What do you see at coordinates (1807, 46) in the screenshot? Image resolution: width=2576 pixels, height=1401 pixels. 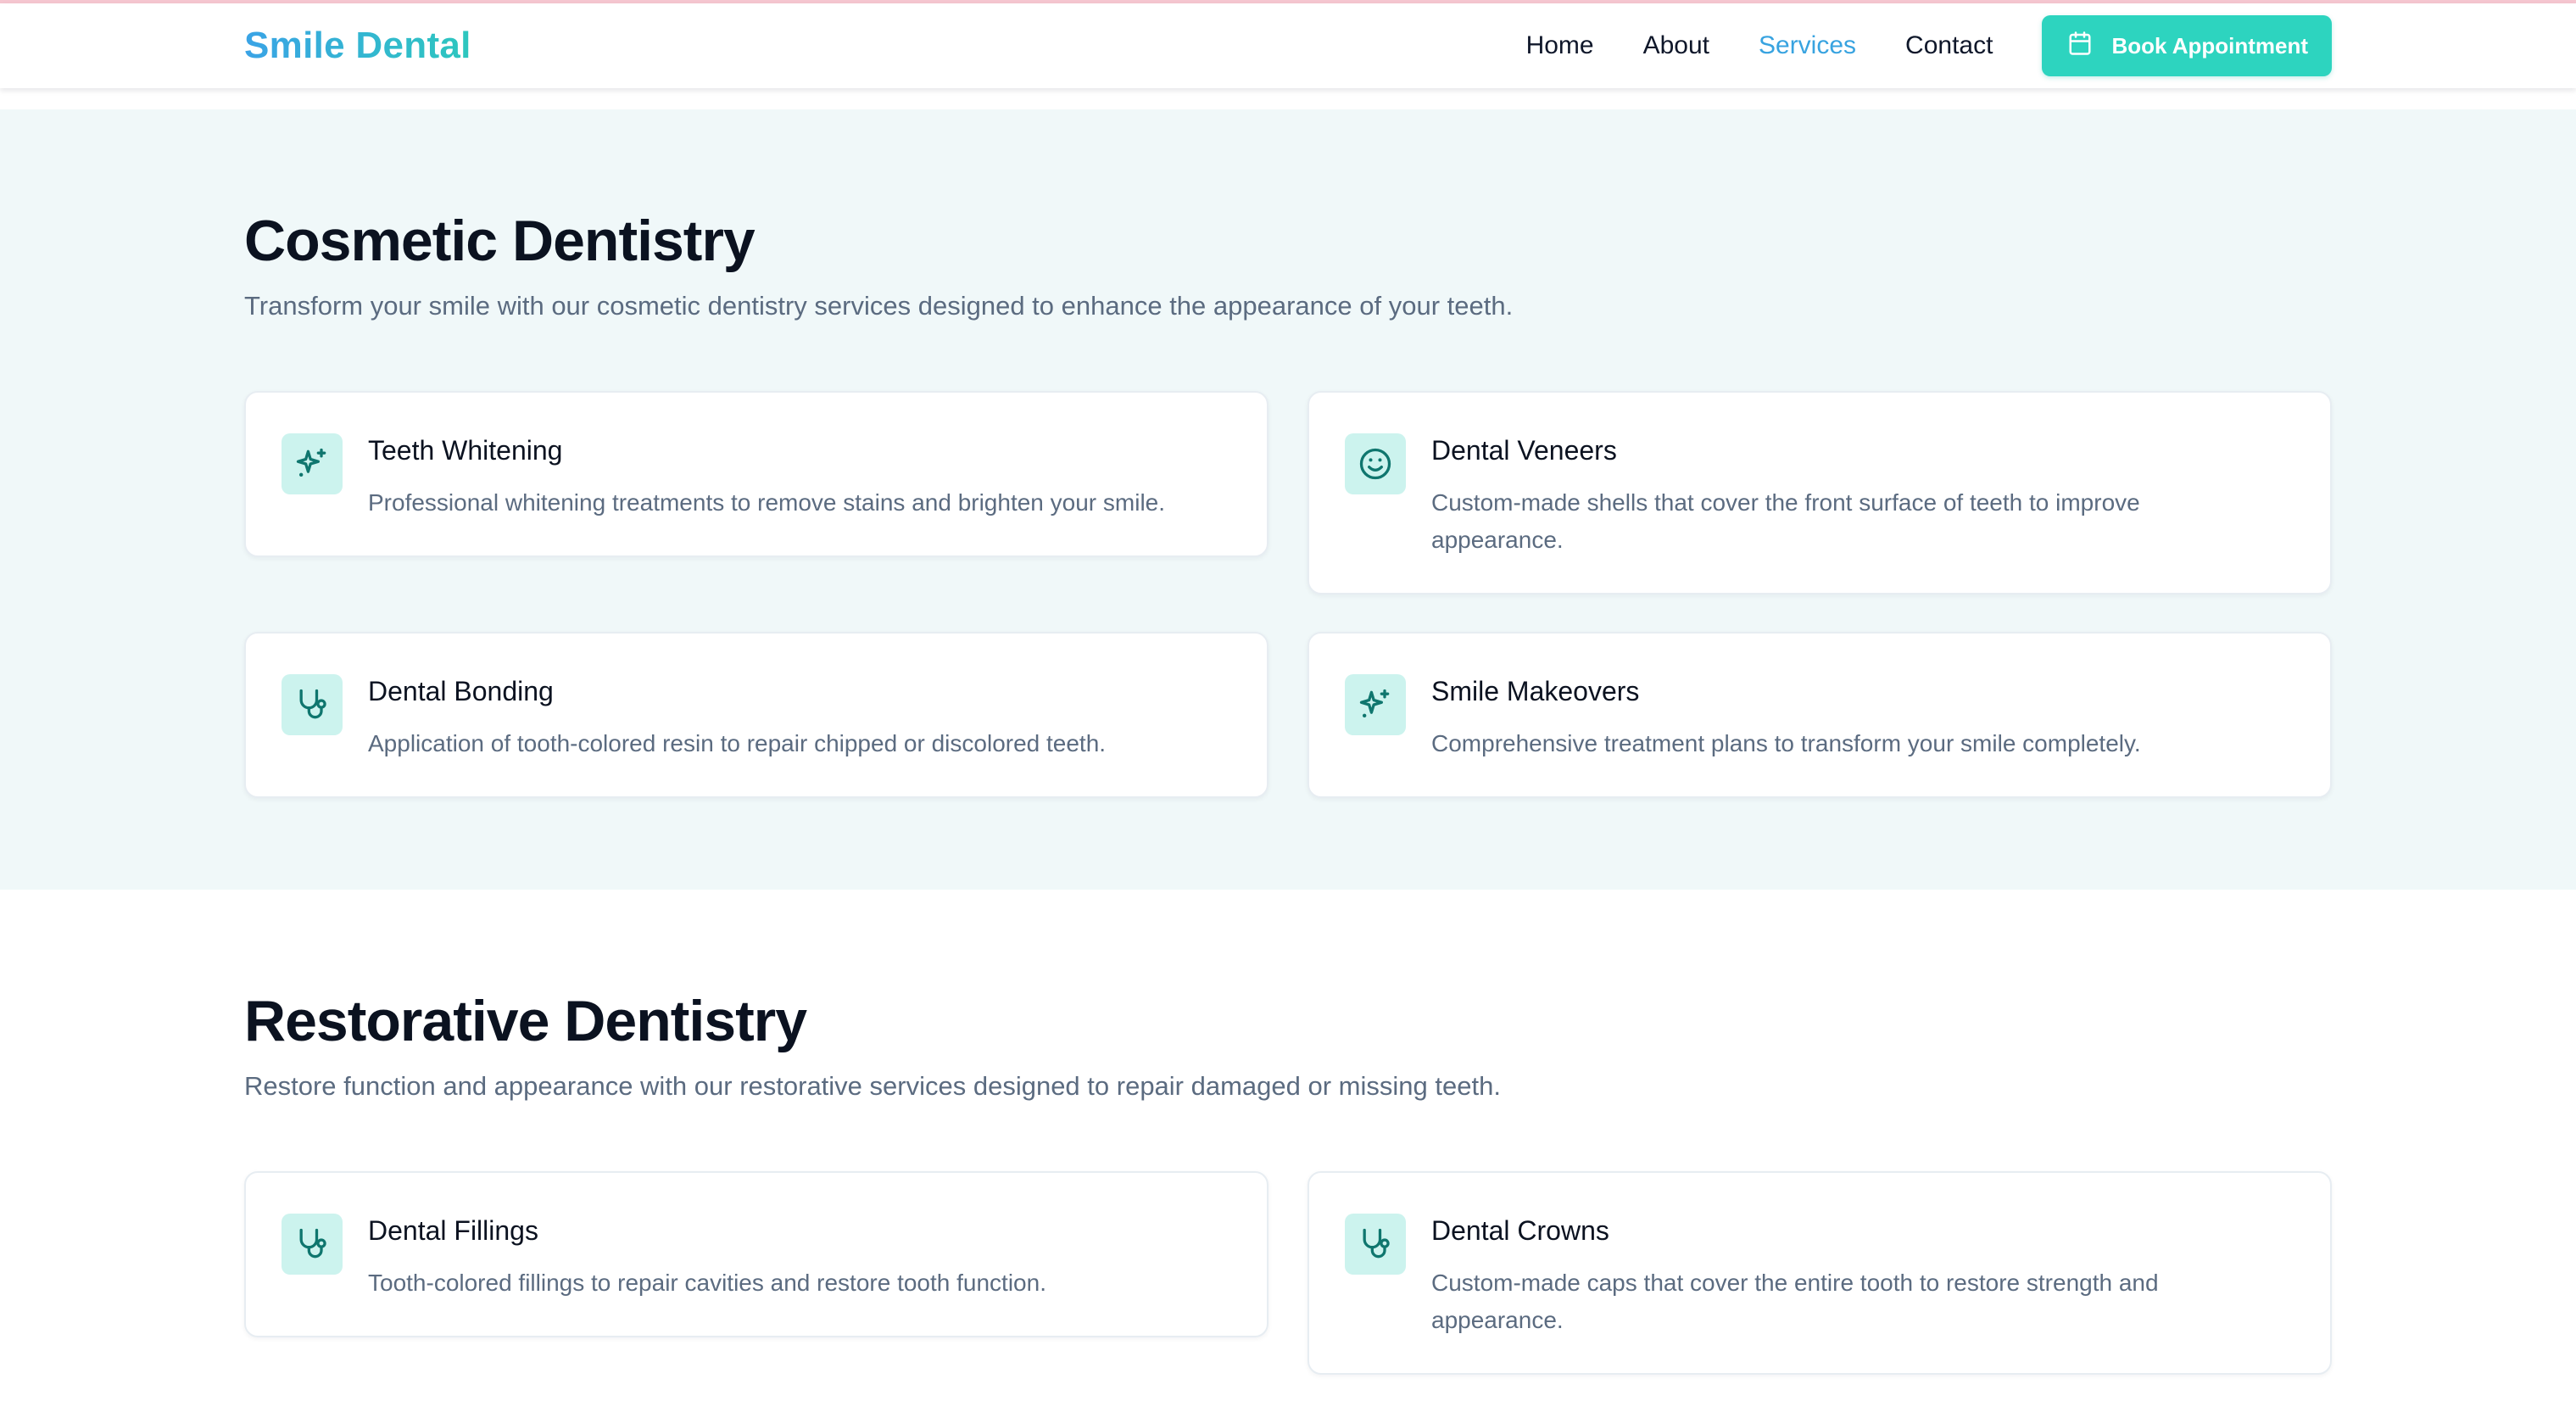 I see `nav-link-services: Services` at bounding box center [1807, 46].